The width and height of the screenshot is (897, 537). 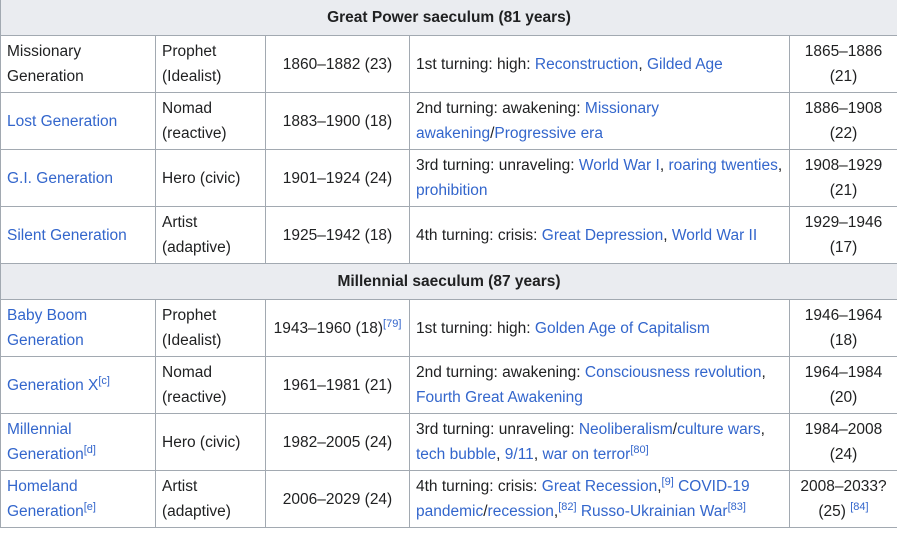 What do you see at coordinates (843, 385) in the screenshot?
I see `turning-years-cell: 1964–1984 (20)` at bounding box center [843, 385].